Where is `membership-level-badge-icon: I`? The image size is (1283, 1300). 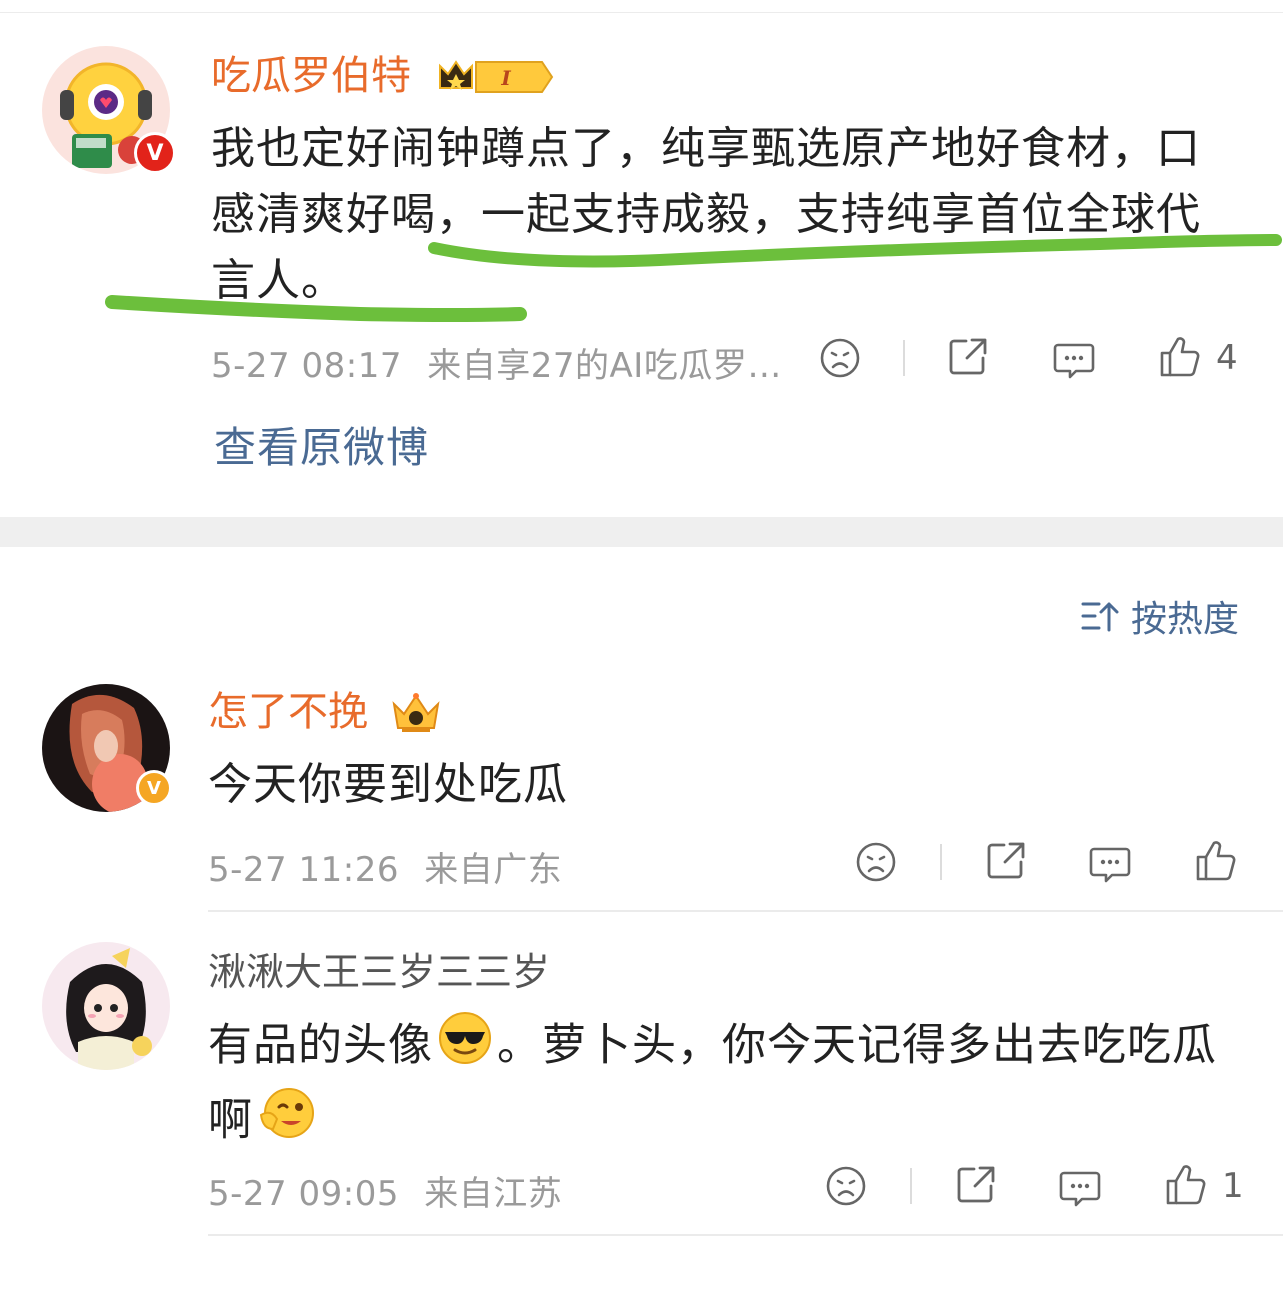 membership-level-badge-icon: I is located at coordinates (495, 79).